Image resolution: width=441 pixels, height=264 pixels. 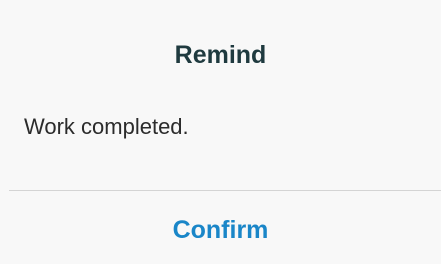 I want to click on dialog-message: Work completed., so click(x=106, y=126).